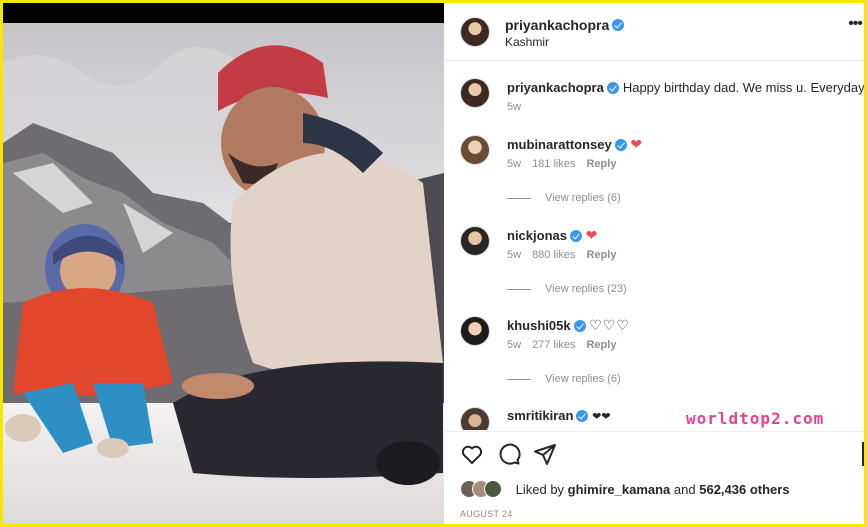 The width and height of the screenshot is (867, 527). Describe the element at coordinates (684, 489) in the screenshot. I see `likes-and: and` at that location.